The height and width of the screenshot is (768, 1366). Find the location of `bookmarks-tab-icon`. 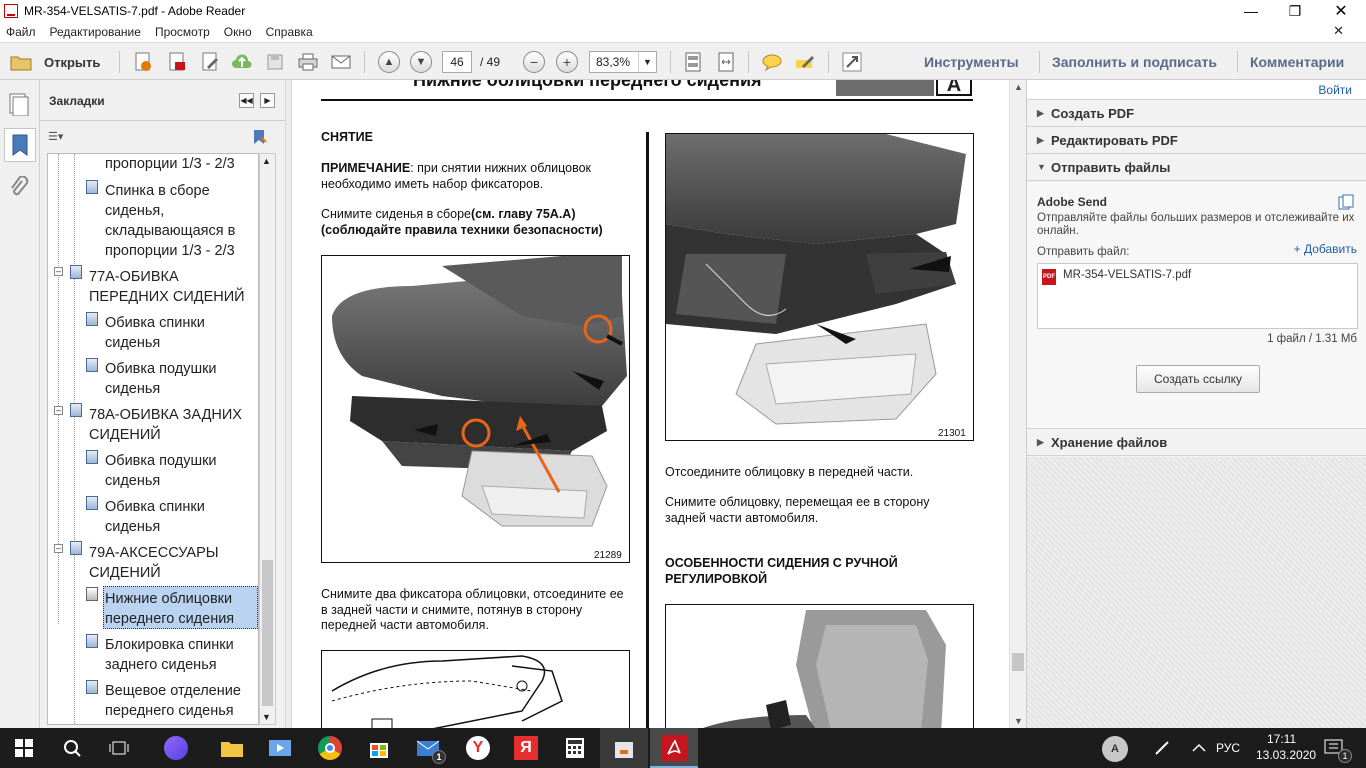

bookmarks-tab-icon is located at coordinates (20, 145).